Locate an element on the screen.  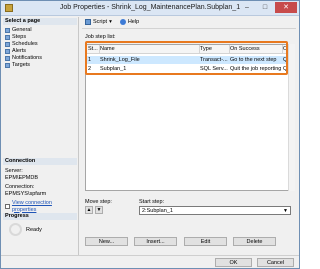
script-icon is located at coordinates (88, 22).